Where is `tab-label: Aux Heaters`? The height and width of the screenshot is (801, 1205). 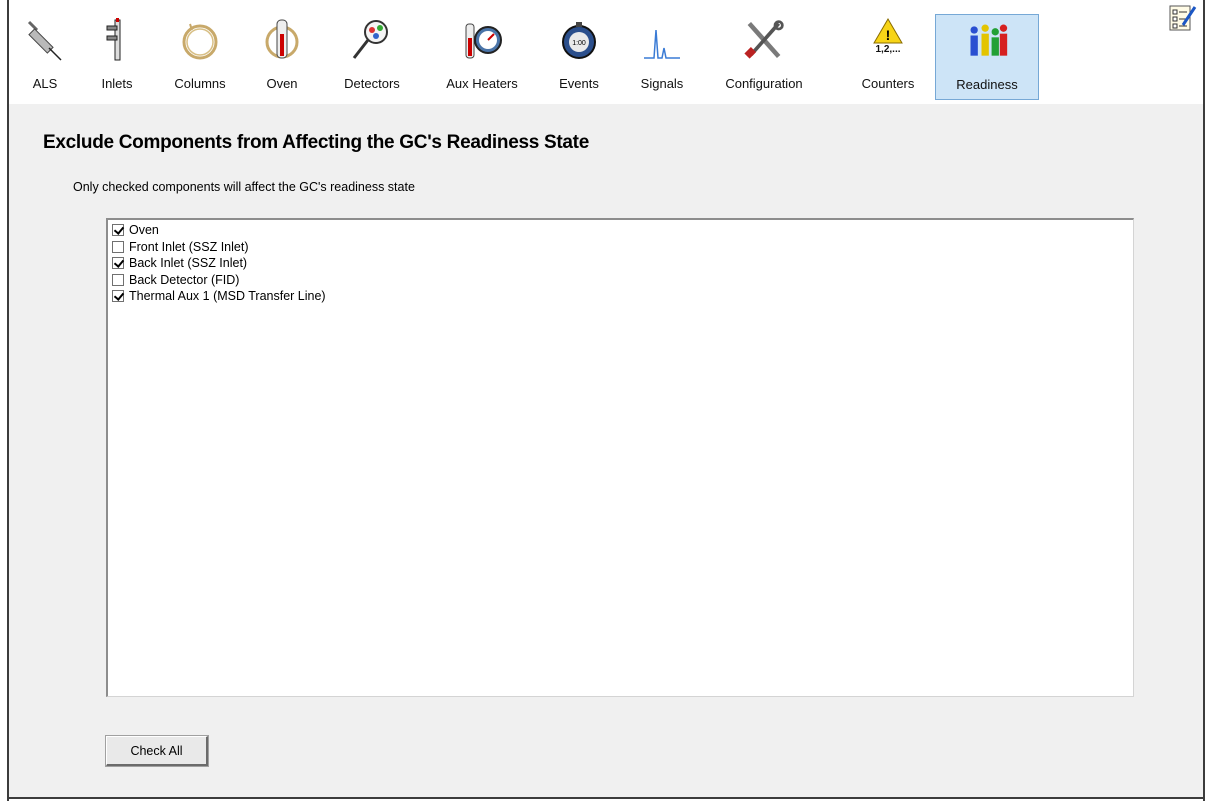 tab-label: Aux Heaters is located at coordinates (482, 83).